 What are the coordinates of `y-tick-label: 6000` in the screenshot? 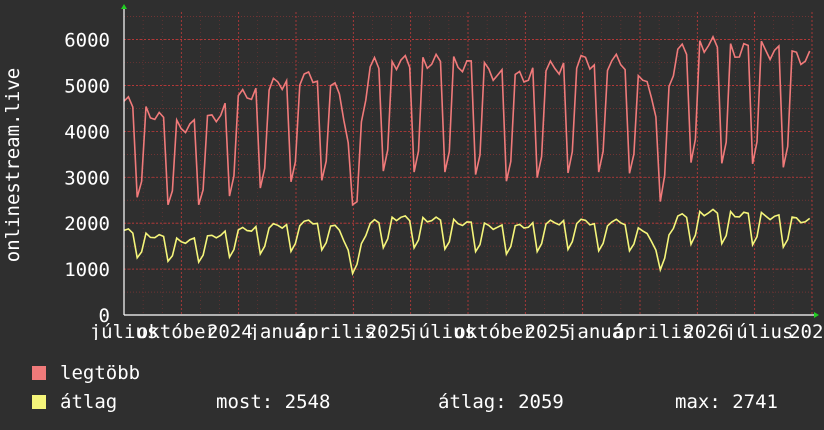 It's located at (87, 41).